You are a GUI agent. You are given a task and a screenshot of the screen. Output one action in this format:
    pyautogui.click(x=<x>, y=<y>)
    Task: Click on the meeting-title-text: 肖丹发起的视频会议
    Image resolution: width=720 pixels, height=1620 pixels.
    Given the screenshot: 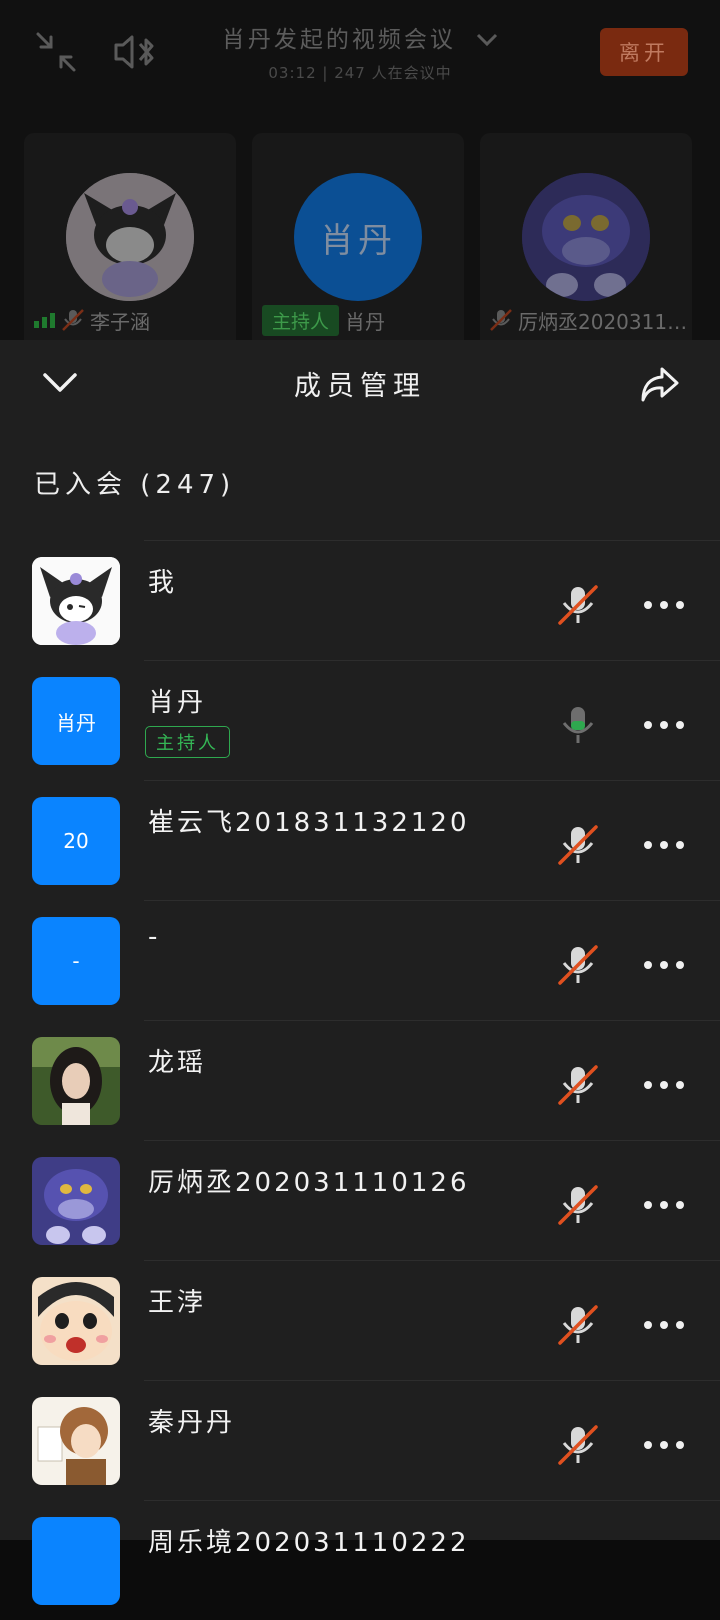 What is the action you would take?
    pyautogui.click(x=338, y=40)
    